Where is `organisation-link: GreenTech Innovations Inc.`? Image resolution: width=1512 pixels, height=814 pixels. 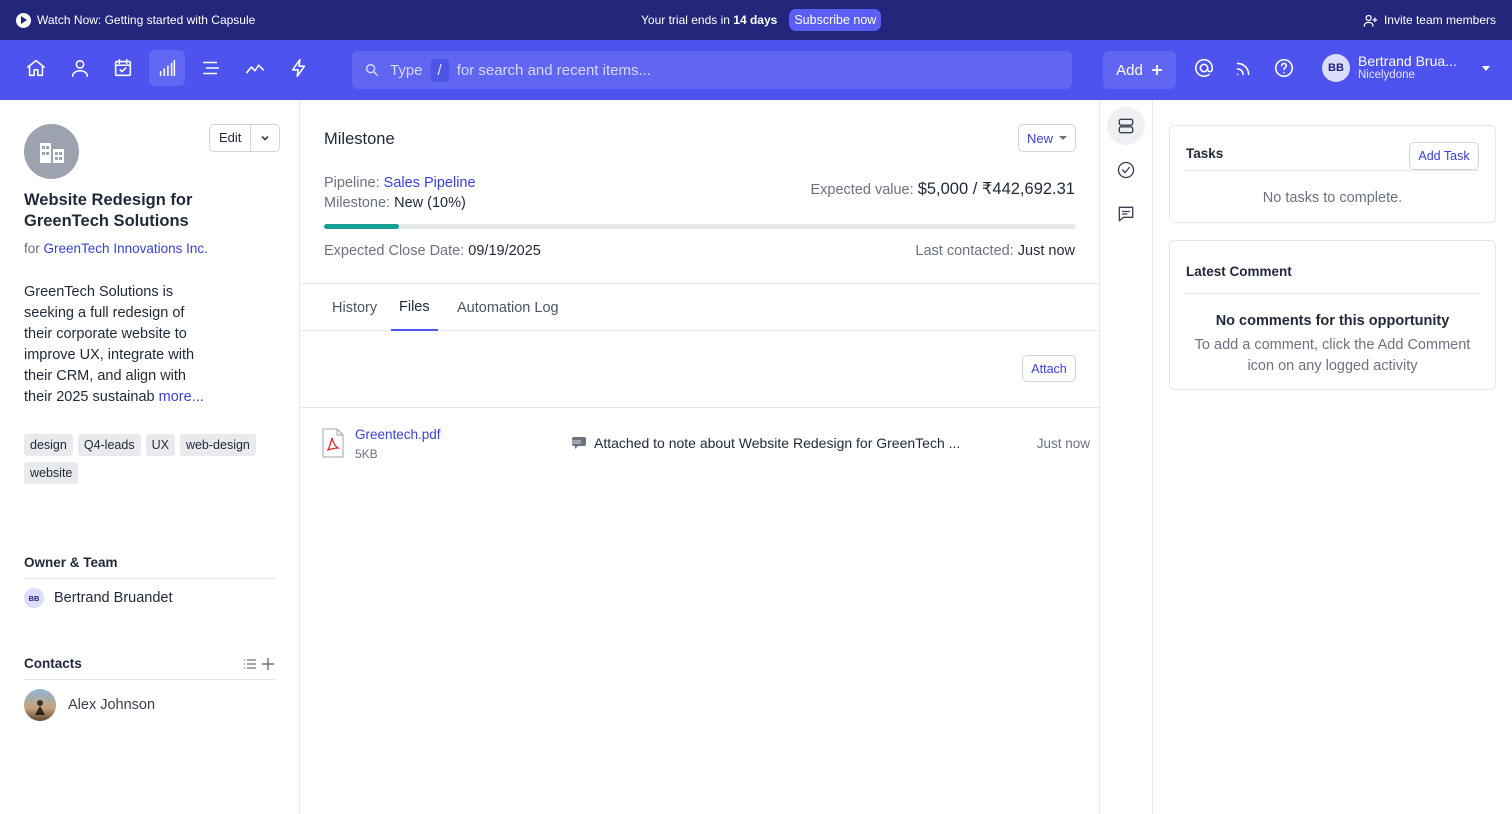 organisation-link: GreenTech Innovations Inc. is located at coordinates (126, 248).